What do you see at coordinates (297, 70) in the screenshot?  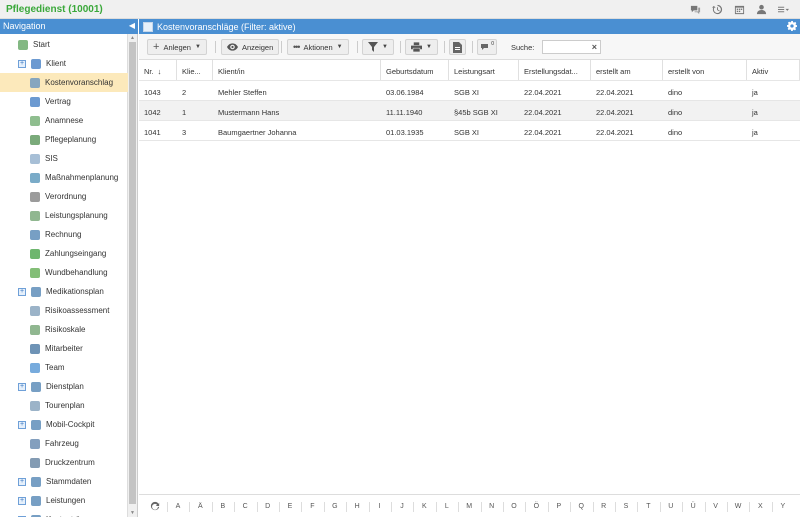 I see `column-header: Klient/in` at bounding box center [297, 70].